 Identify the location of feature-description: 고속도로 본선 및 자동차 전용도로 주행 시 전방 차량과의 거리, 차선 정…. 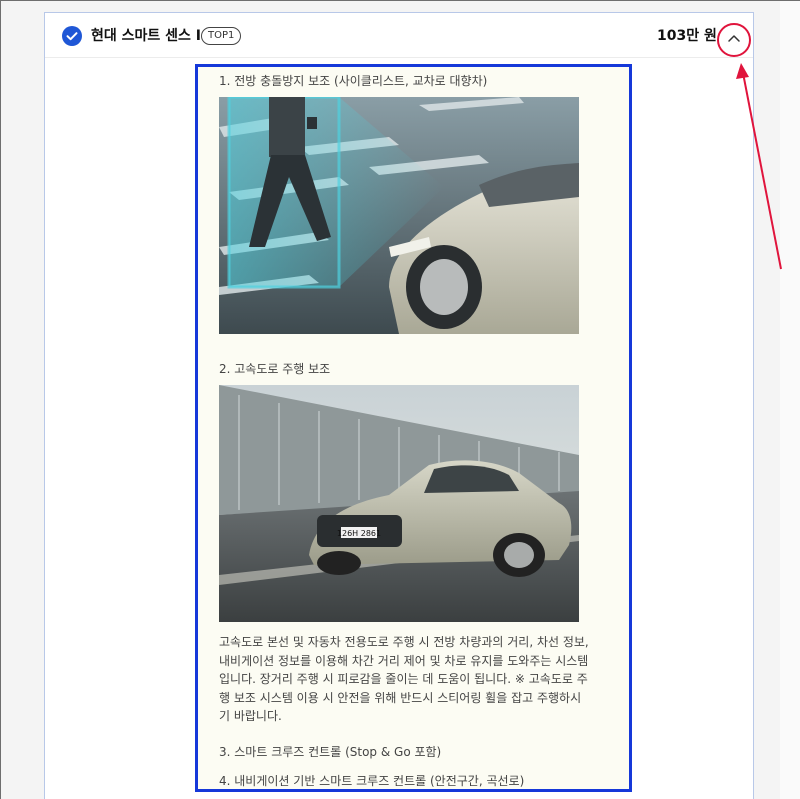
(404, 679).